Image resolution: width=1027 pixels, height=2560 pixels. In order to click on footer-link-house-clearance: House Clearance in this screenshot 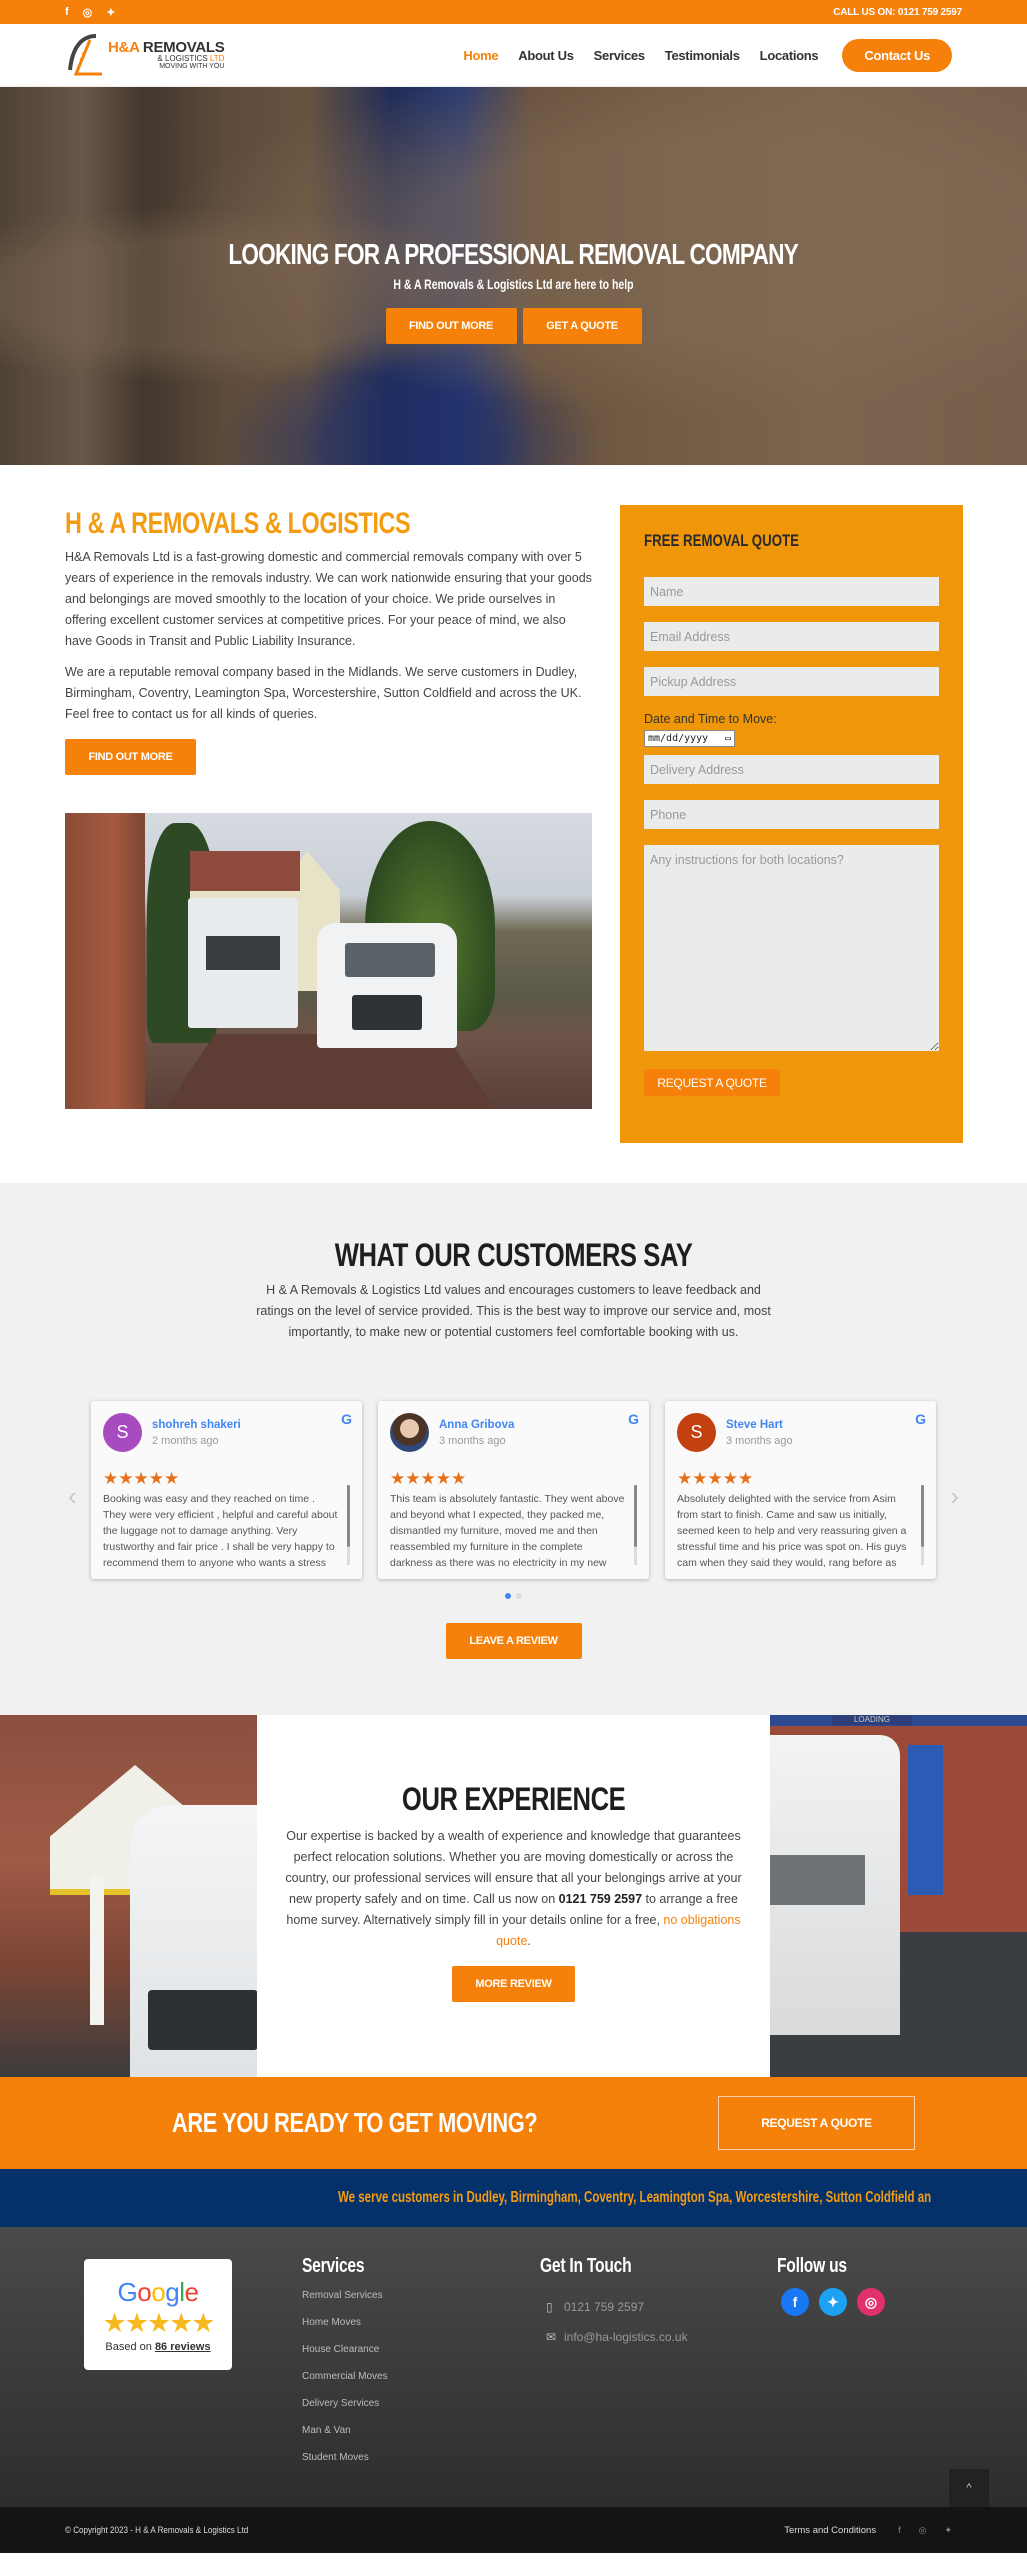, I will do `click(345, 2349)`.